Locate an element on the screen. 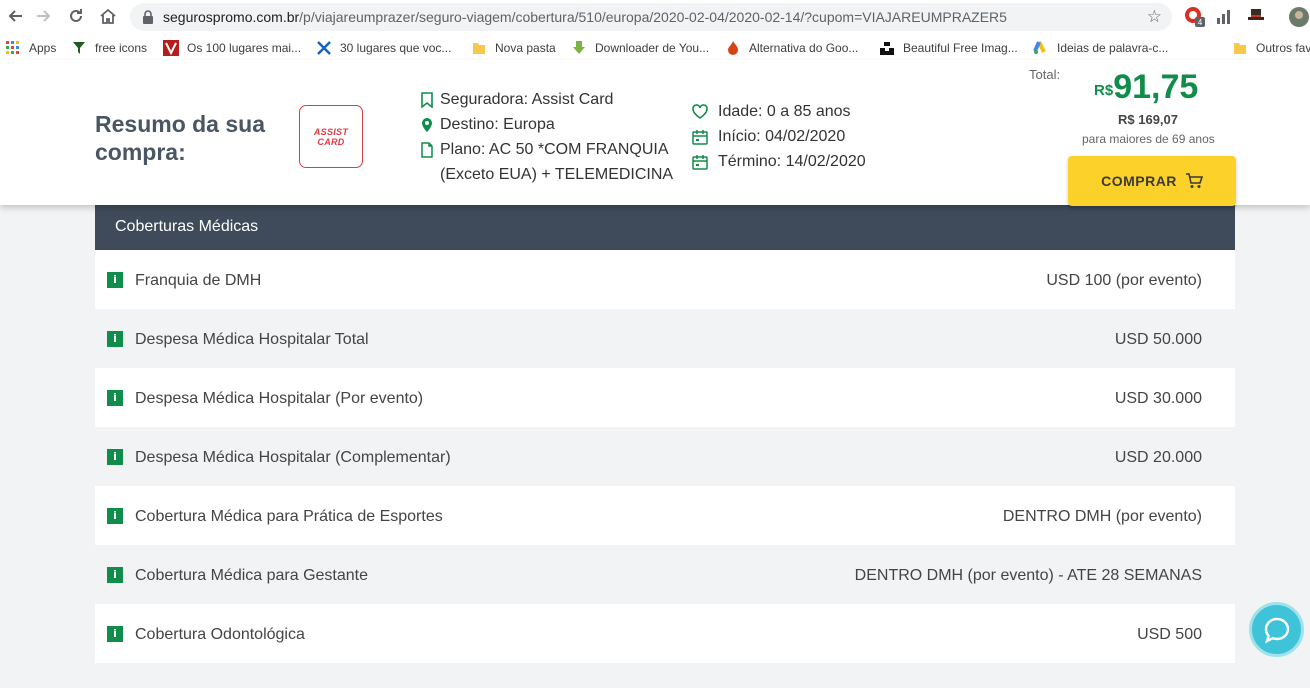  heart-icon is located at coordinates (700, 111).